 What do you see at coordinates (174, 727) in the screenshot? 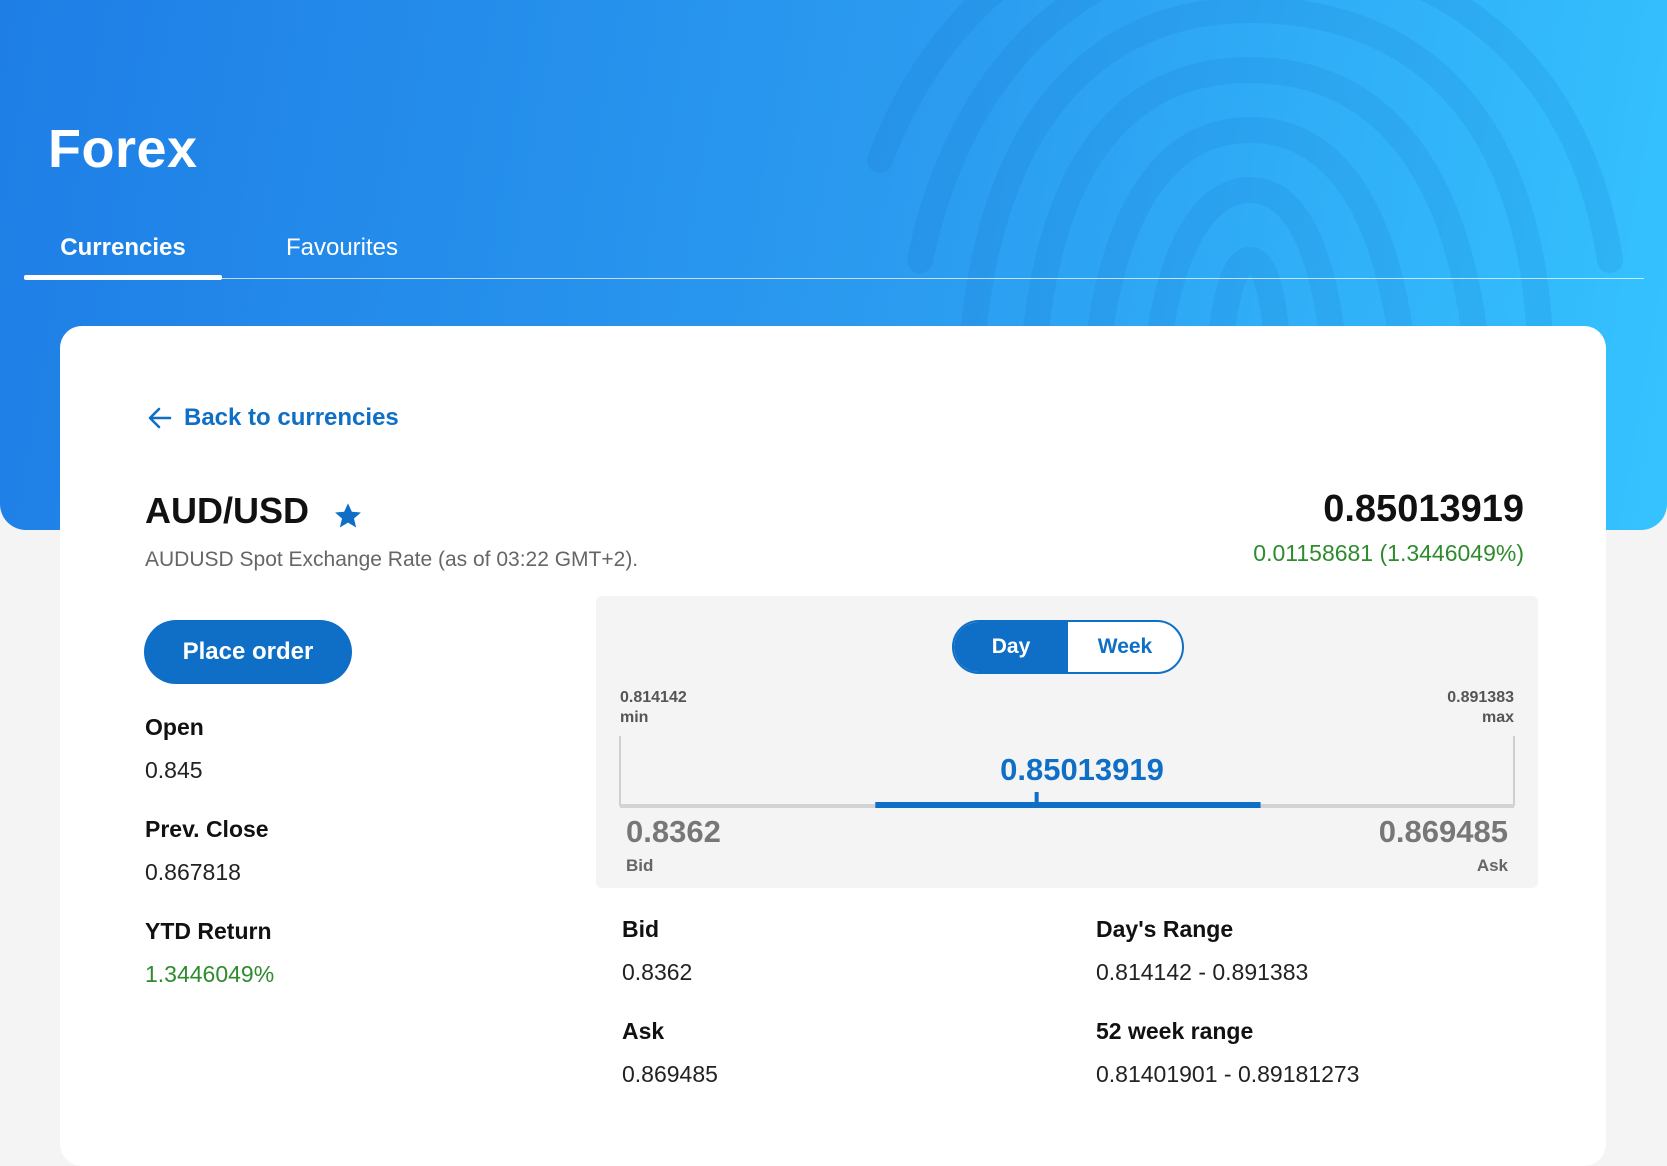
I see `stat-label: Open` at bounding box center [174, 727].